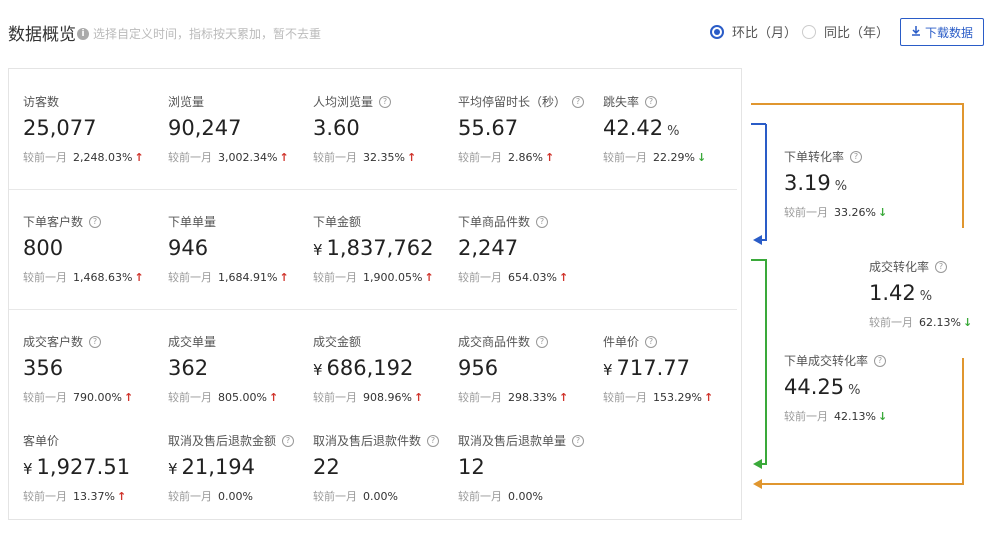  I want to click on arrow-head-orange-icon, so click(757, 484).